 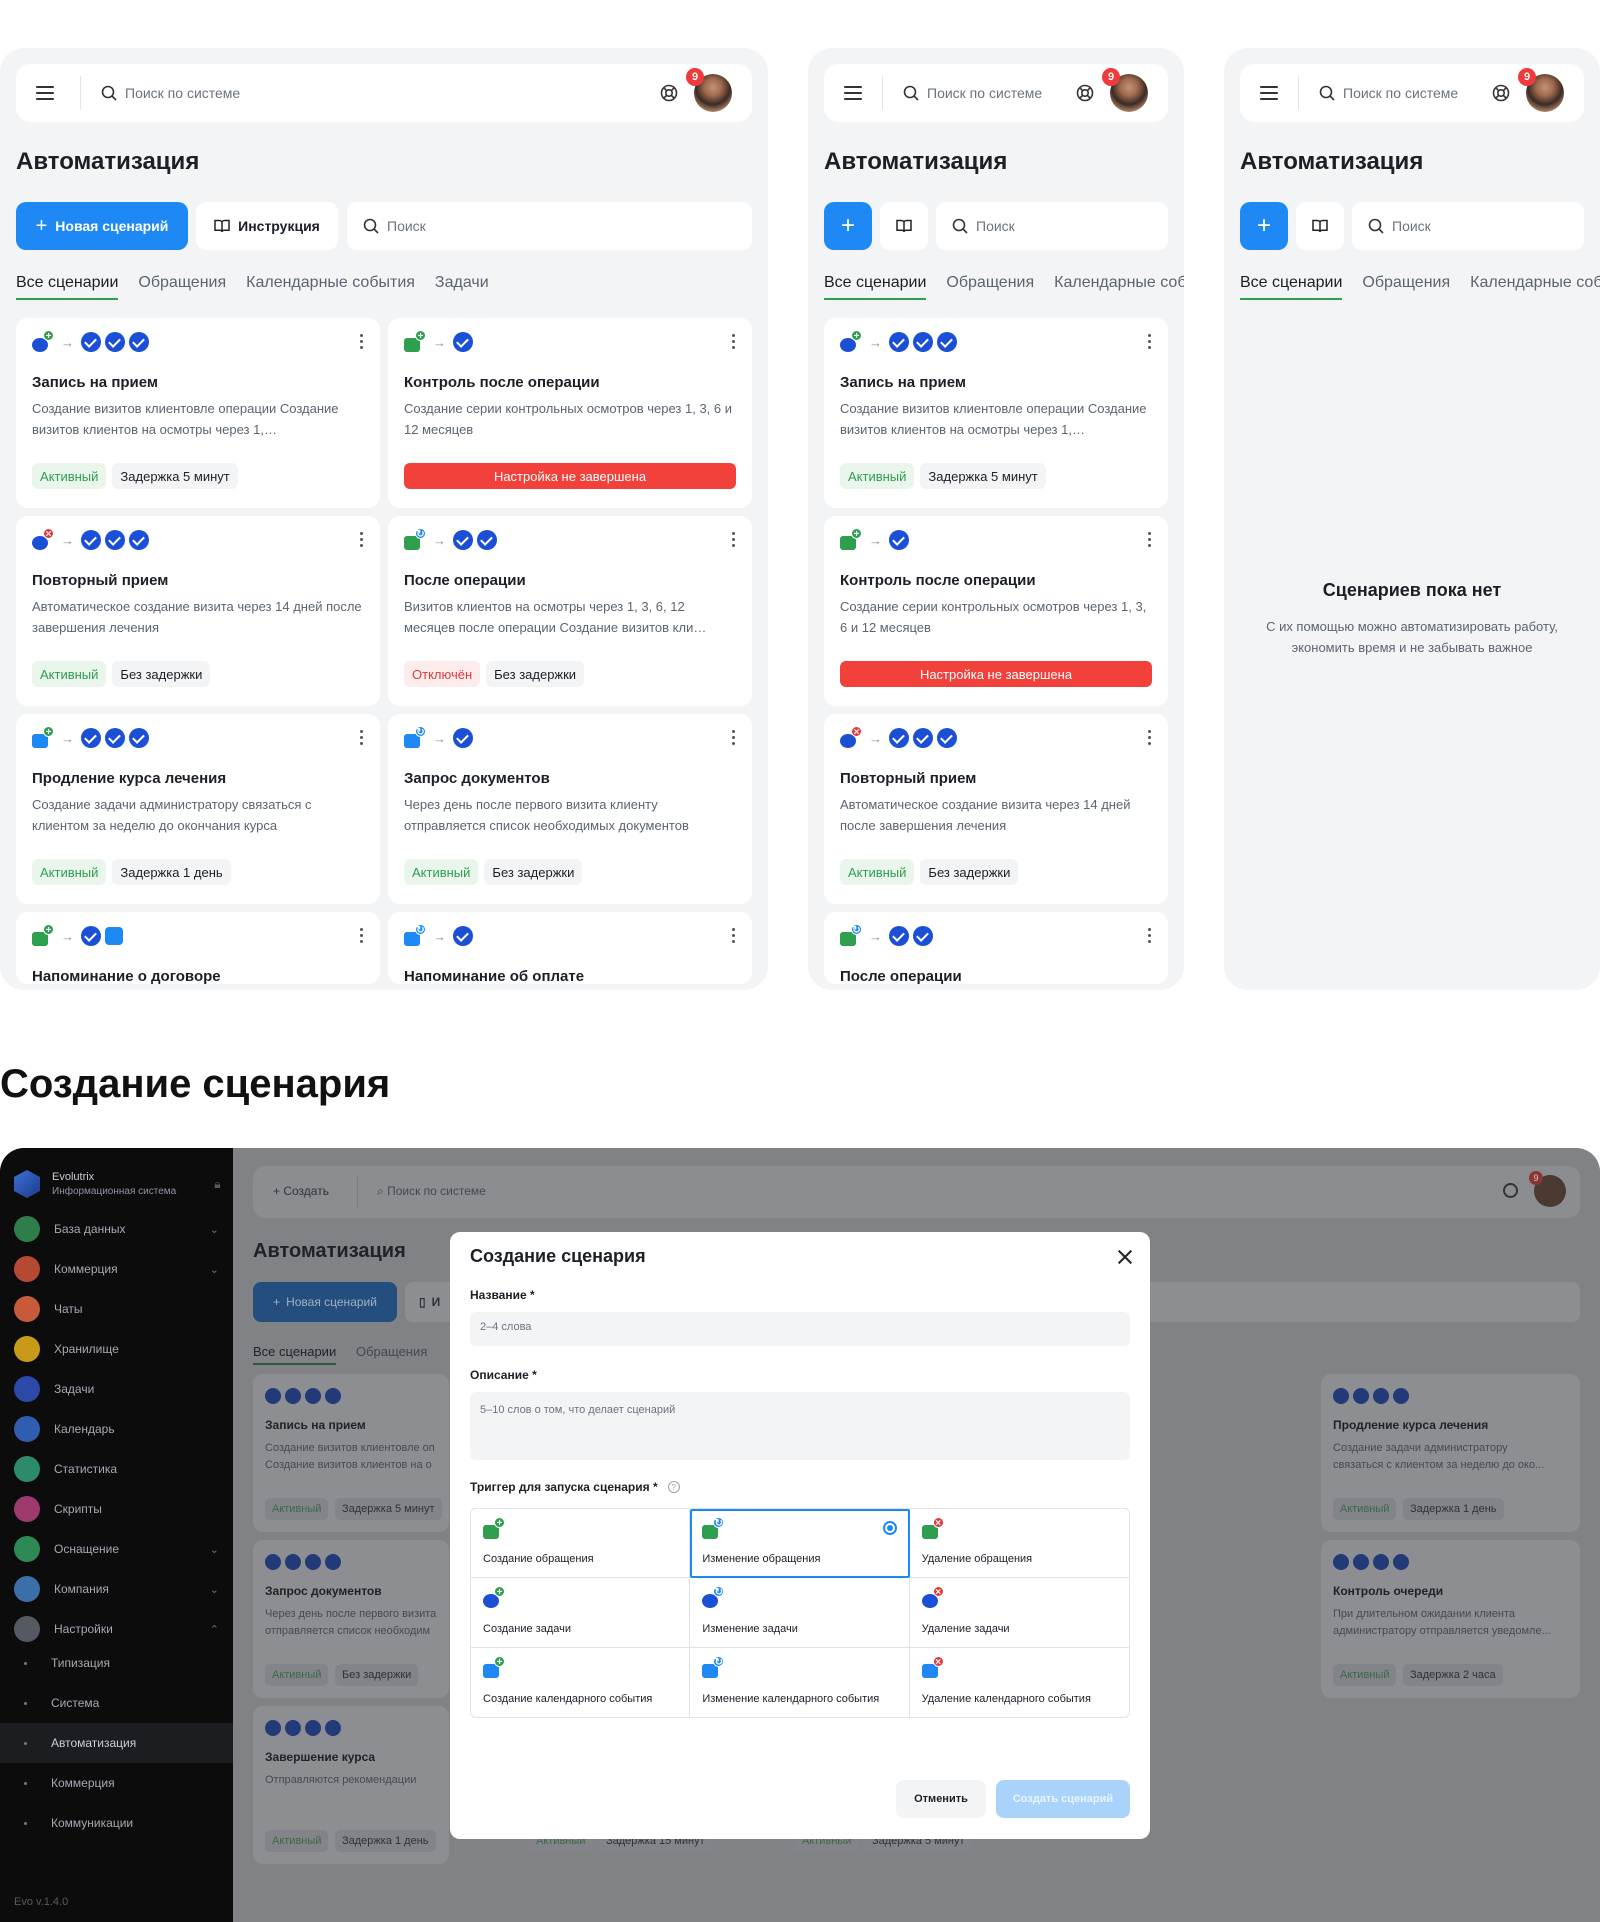 I want to click on sidebar-item: Компания ⌄, so click(x=116, y=1589).